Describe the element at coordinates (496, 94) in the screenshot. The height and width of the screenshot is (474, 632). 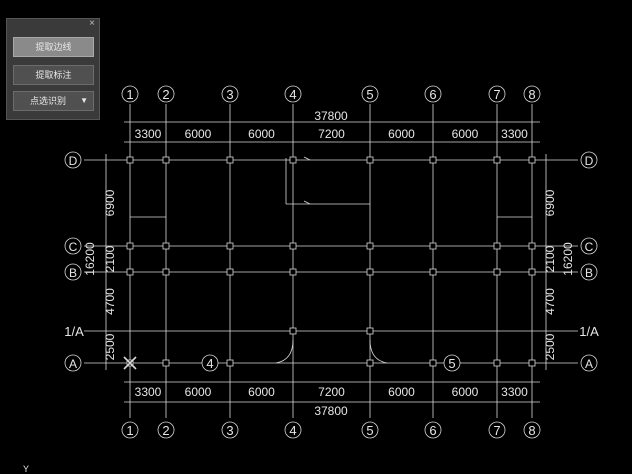
I see `top-axis-label: 7` at that location.